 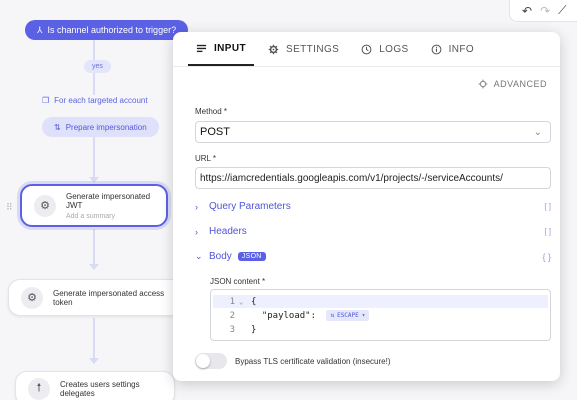 I want to click on tab-settings: SETTINGS, so click(x=303, y=49).